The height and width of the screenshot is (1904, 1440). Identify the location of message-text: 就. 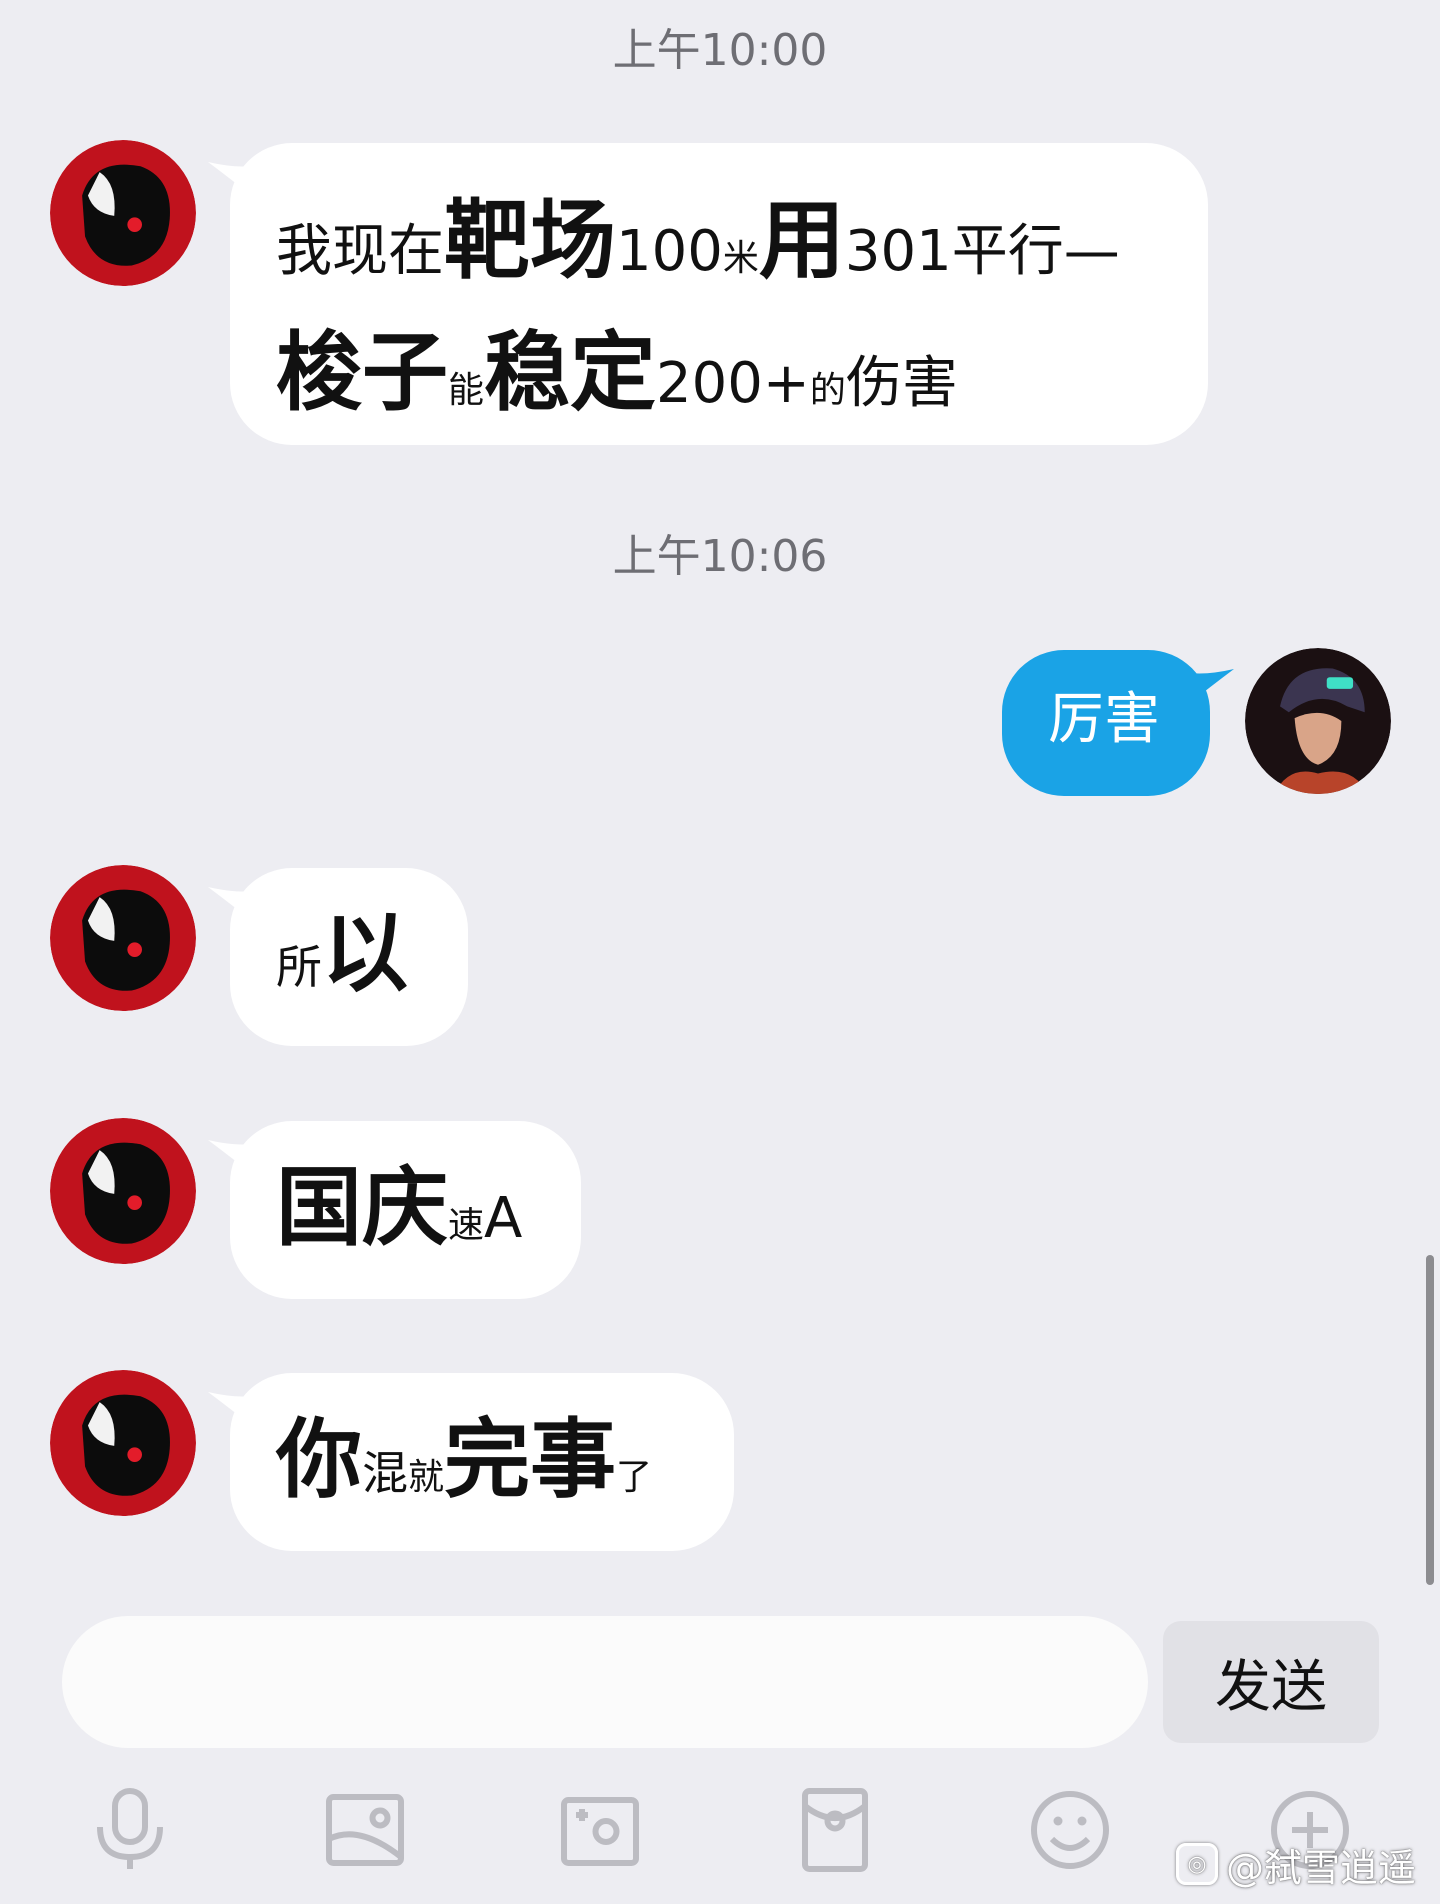
(426, 1477).